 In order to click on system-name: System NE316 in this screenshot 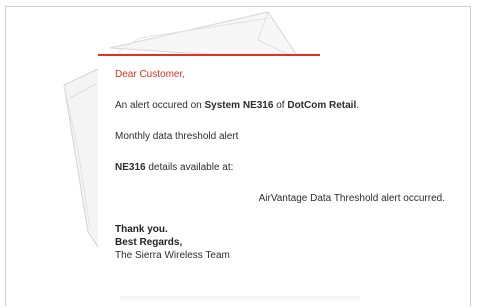, I will do `click(239, 105)`.